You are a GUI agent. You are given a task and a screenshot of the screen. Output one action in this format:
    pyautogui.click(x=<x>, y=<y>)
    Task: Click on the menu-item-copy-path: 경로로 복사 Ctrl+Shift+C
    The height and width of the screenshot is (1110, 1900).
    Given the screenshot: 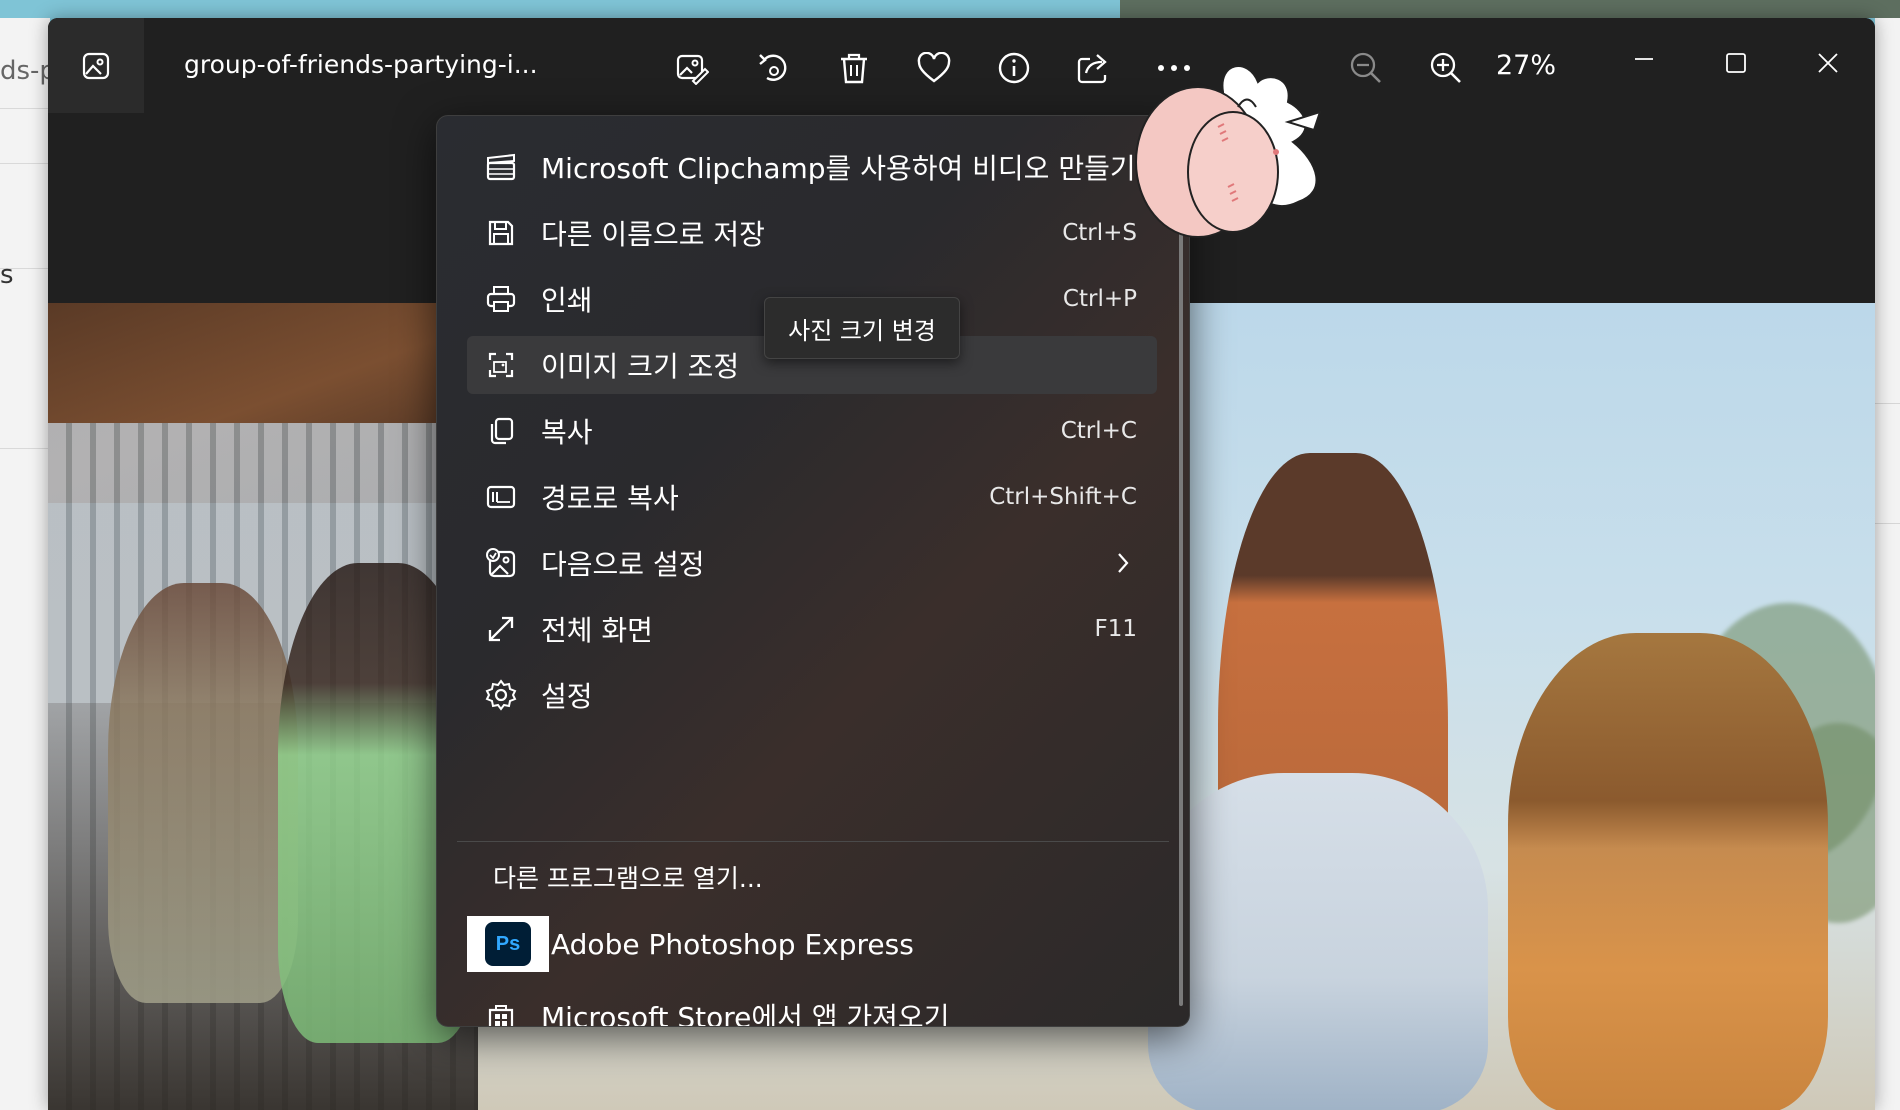 What is the action you would take?
    pyautogui.click(x=812, y=497)
    